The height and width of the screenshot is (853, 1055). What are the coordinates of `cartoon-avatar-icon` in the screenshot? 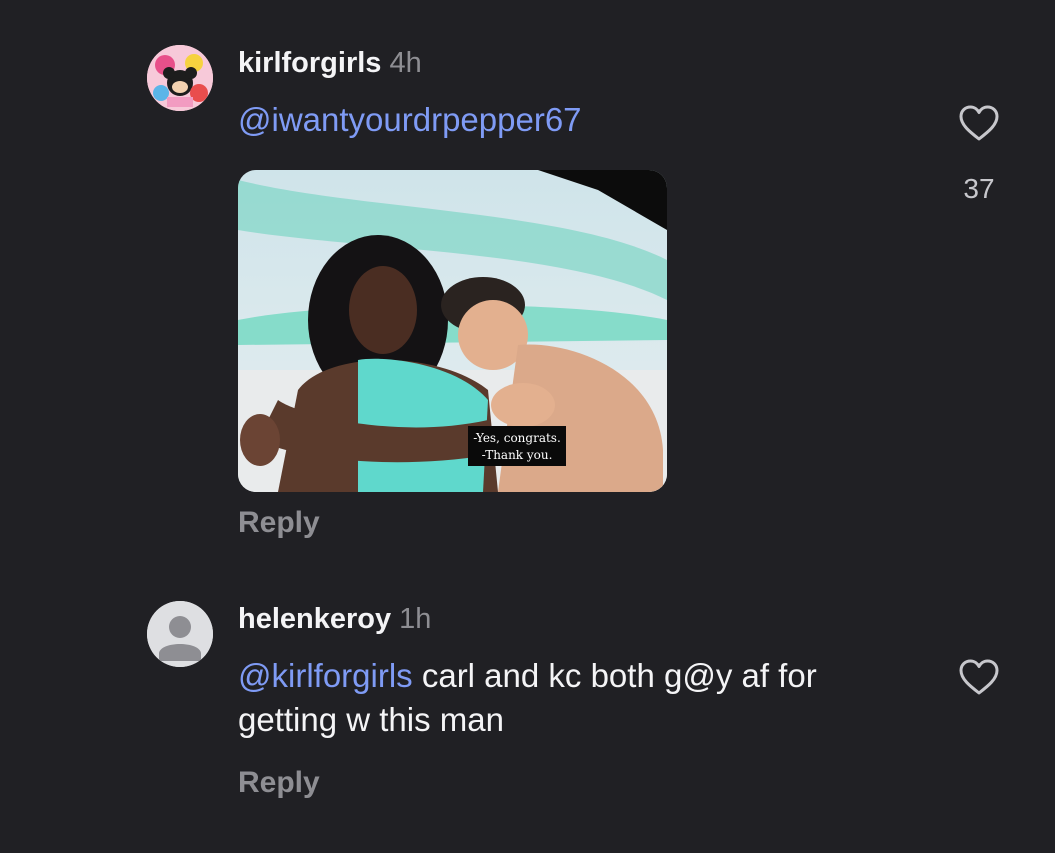 It's located at (180, 78).